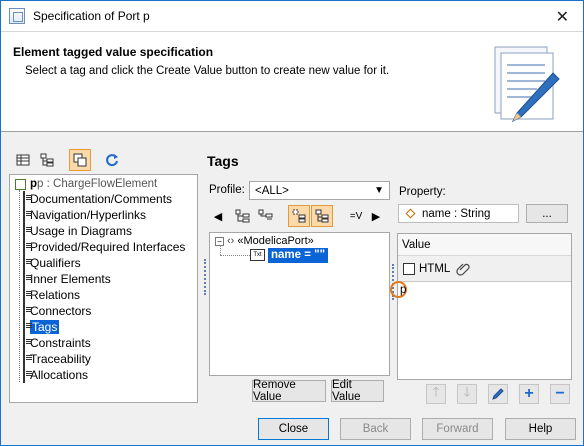 This screenshot has height=446, width=584. What do you see at coordinates (484, 245) in the screenshot?
I see `value-header: Value` at bounding box center [484, 245].